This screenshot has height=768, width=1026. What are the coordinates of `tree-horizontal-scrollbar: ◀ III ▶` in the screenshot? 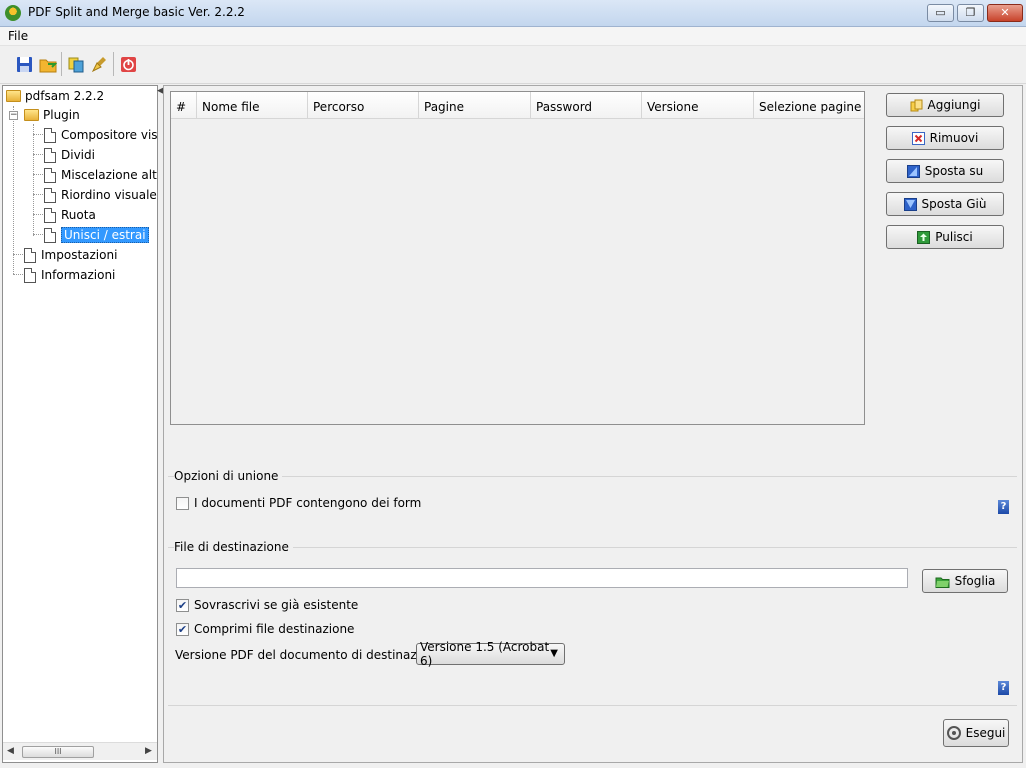 It's located at (80, 751).